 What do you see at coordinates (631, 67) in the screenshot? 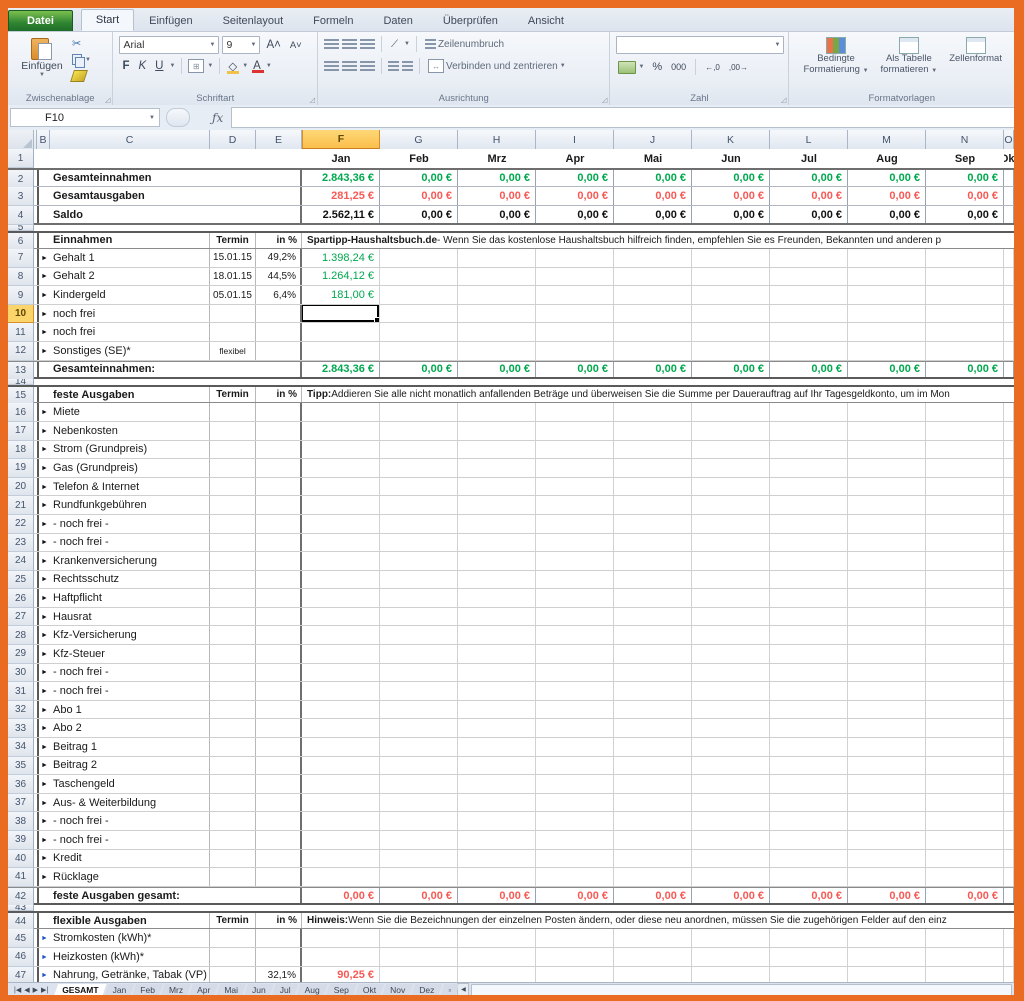
I see `accounting-format-button: ▼` at bounding box center [631, 67].